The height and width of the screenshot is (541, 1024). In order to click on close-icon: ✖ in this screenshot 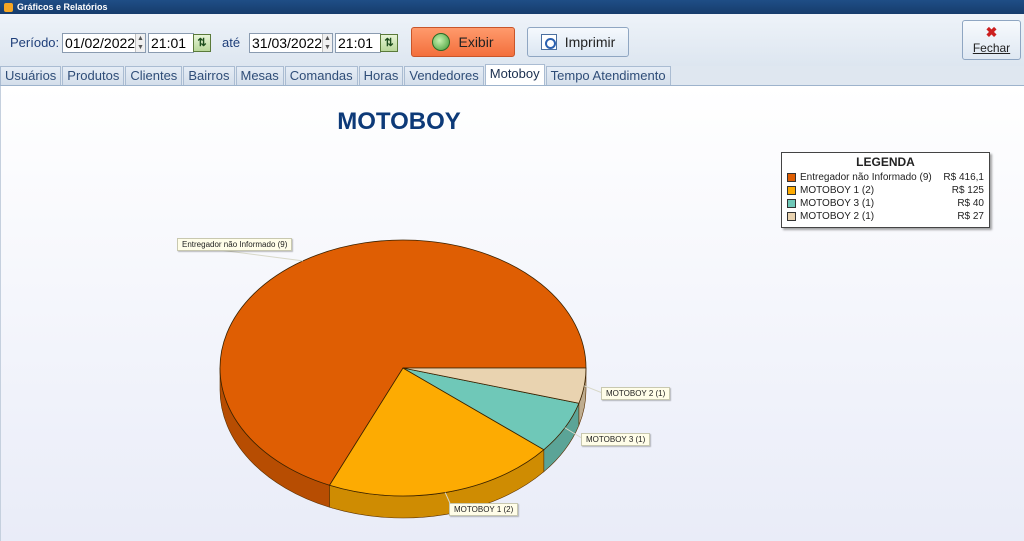, I will do `click(991, 32)`.